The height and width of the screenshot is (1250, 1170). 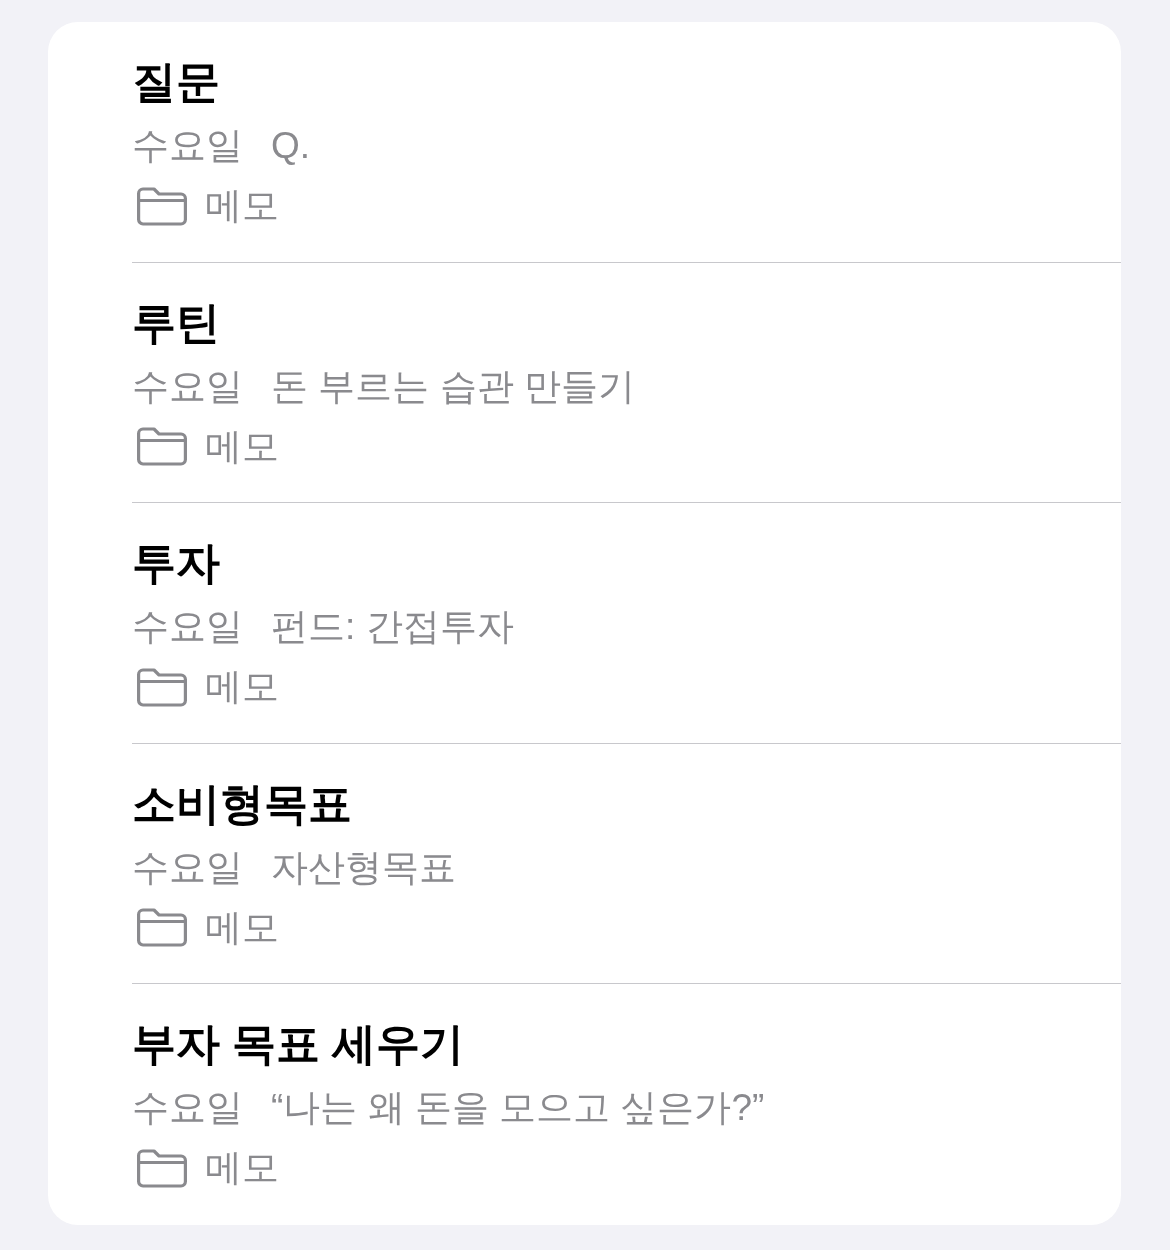 I want to click on note-preview: Q., so click(x=291, y=146).